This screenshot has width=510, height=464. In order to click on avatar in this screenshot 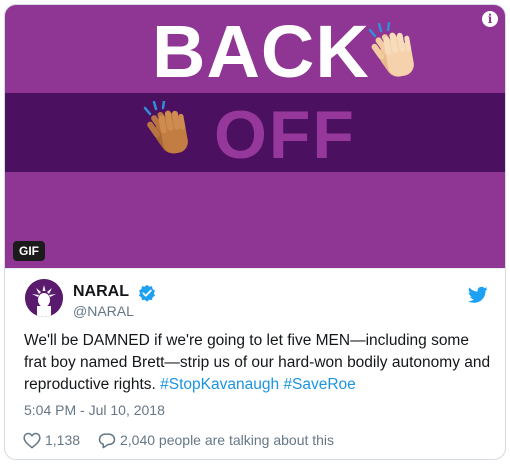, I will do `click(44, 298)`.